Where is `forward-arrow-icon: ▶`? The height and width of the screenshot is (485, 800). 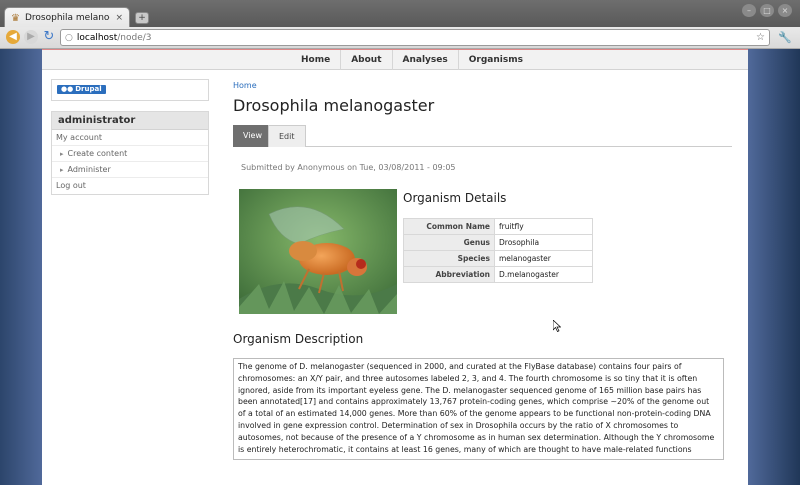 forward-arrow-icon: ▶ is located at coordinates (31, 37).